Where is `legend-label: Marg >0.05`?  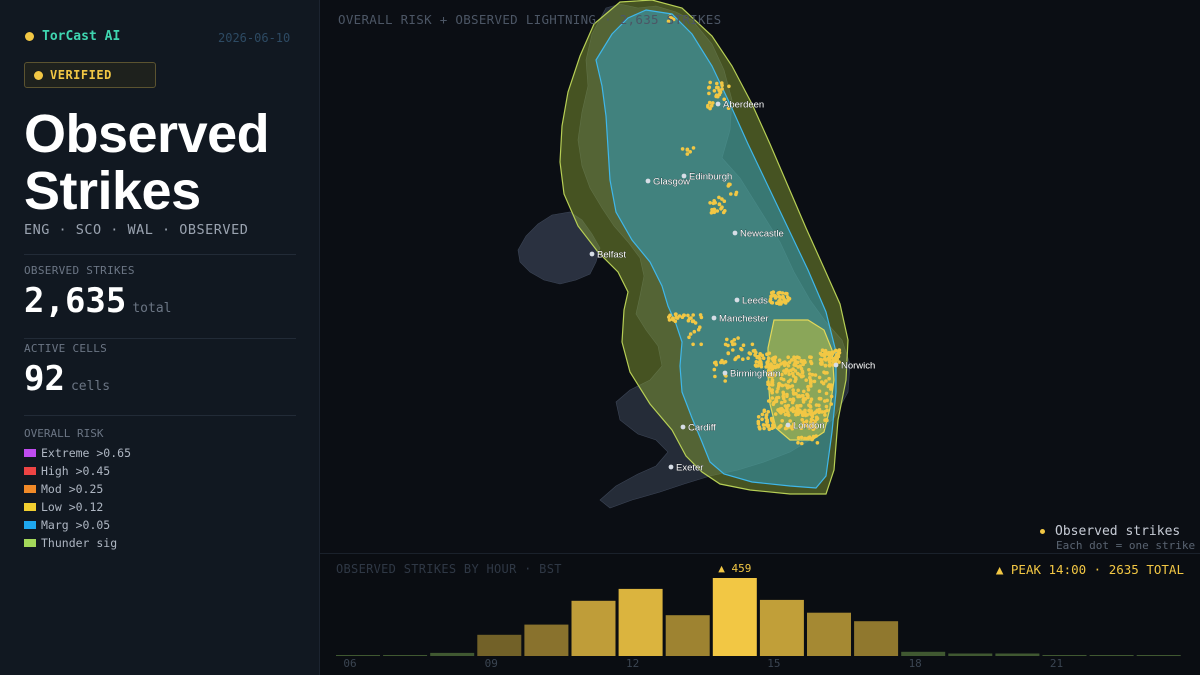 legend-label: Marg >0.05 is located at coordinates (76, 525).